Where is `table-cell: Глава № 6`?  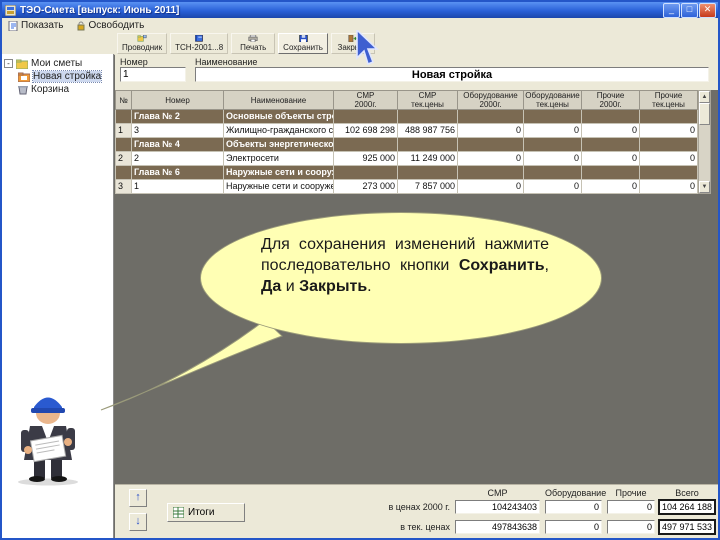
table-cell: Глава № 6 is located at coordinates (178, 173).